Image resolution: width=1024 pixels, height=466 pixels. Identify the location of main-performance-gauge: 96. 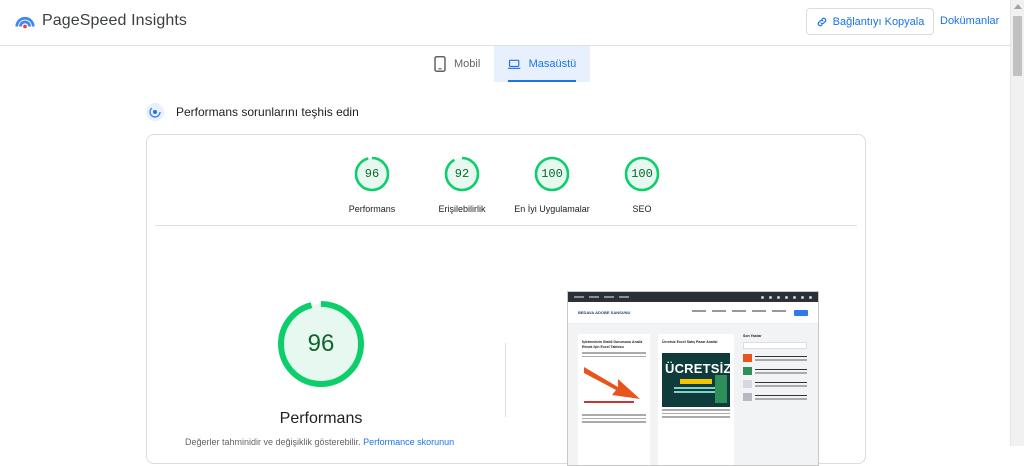
(321, 344).